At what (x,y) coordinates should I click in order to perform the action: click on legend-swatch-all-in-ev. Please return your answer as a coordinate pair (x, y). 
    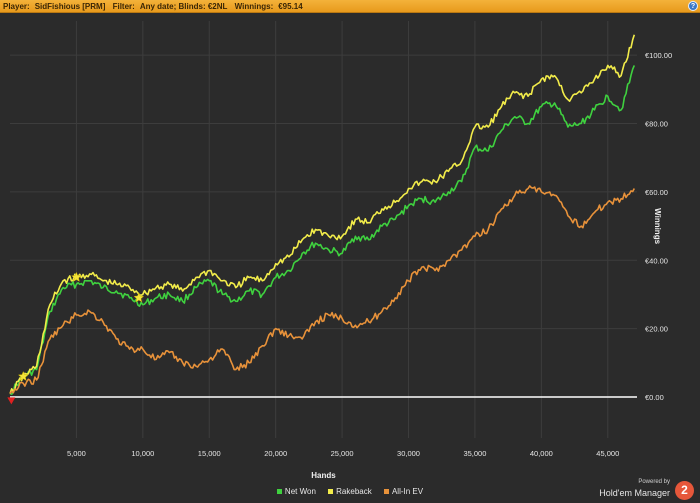
    Looking at the image, I should click on (386, 491).